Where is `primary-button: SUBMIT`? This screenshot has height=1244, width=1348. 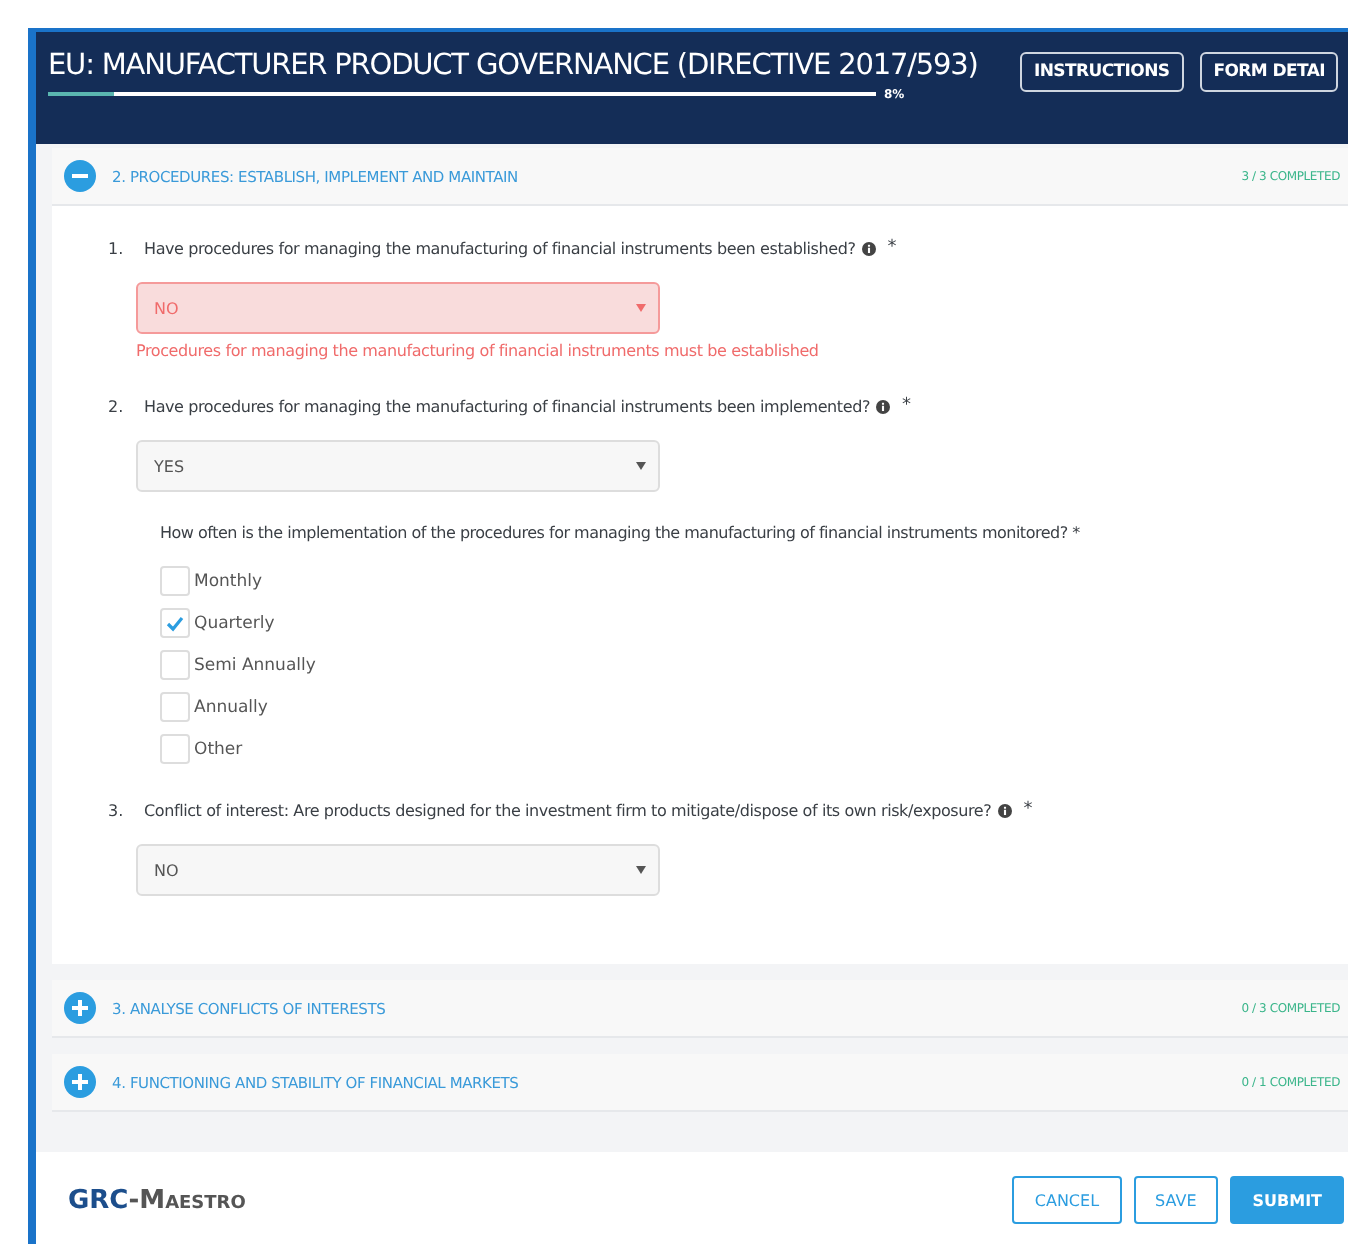
primary-button: SUBMIT is located at coordinates (1287, 1200).